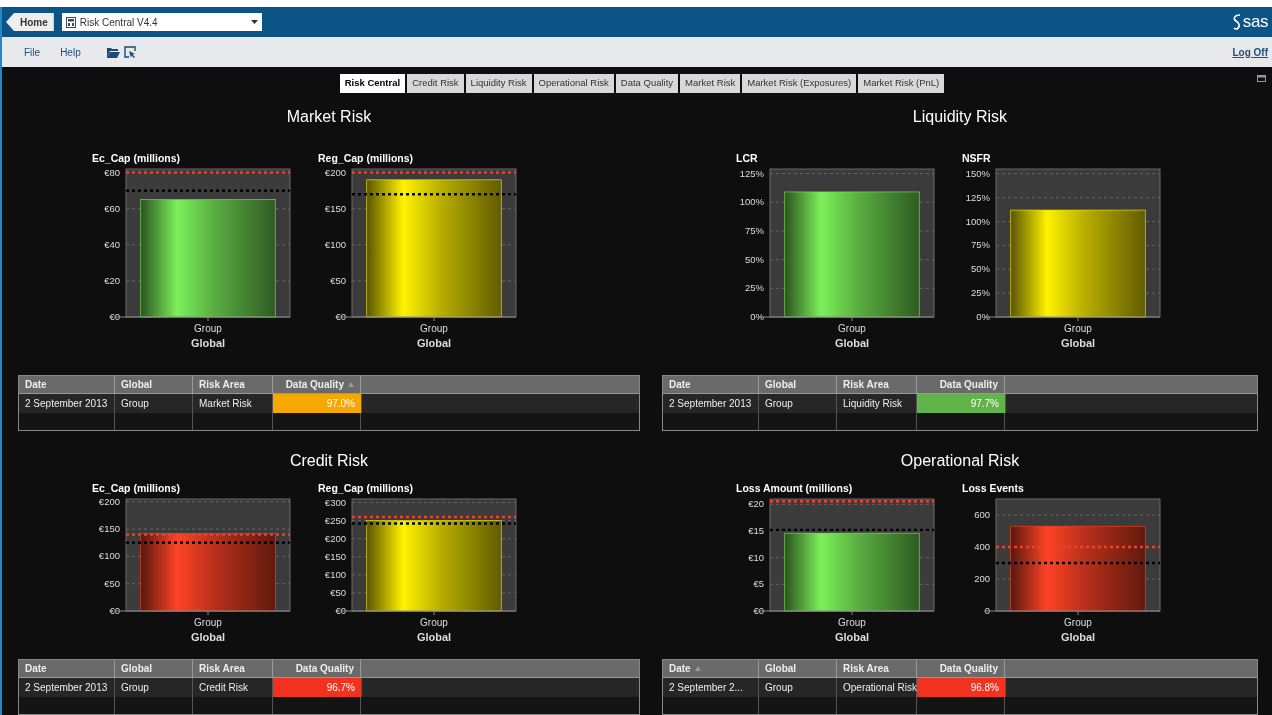 Image resolution: width=1272 pixels, height=715 pixels. Describe the element at coordinates (112, 583) in the screenshot. I see `tick-label: €50` at that location.